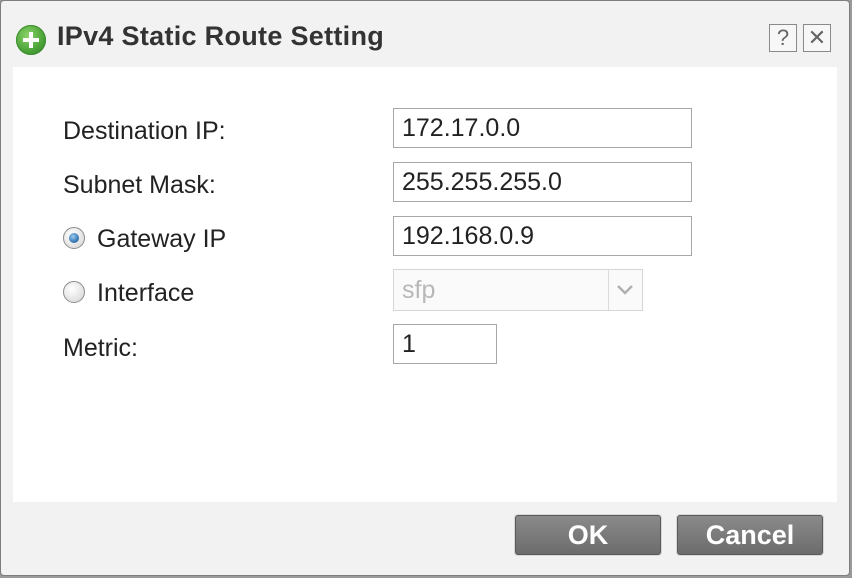  What do you see at coordinates (31, 40) in the screenshot?
I see `add-circle-icon` at bounding box center [31, 40].